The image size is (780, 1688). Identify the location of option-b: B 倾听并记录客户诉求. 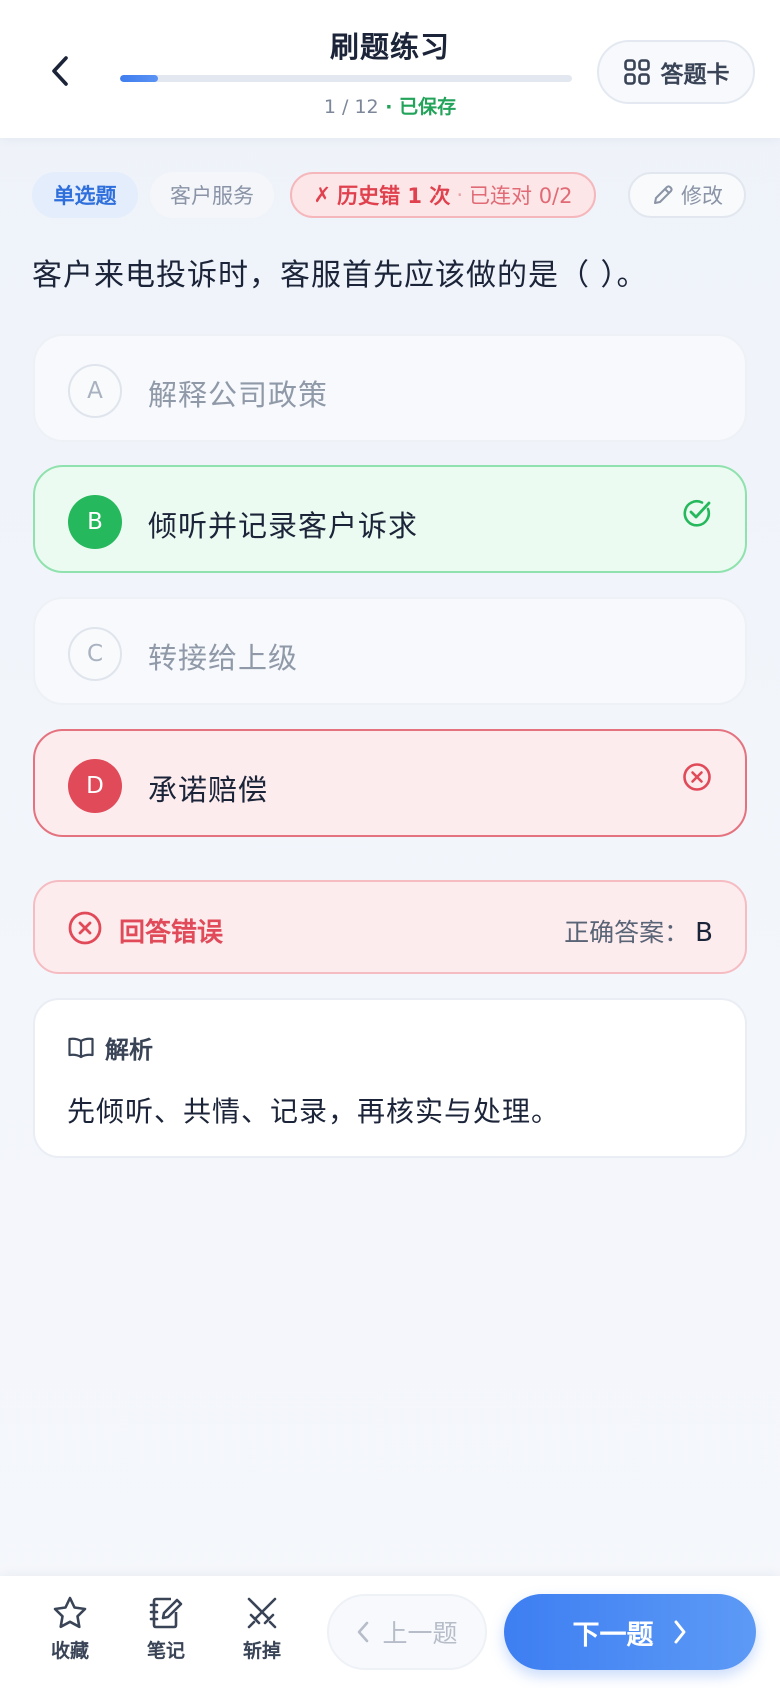
(390, 519).